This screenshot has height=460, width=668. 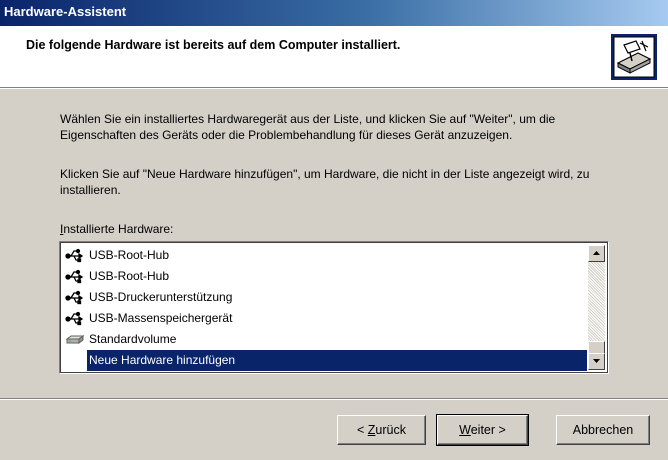 What do you see at coordinates (325, 339) in the screenshot?
I see `list-item: Standardvolume` at bounding box center [325, 339].